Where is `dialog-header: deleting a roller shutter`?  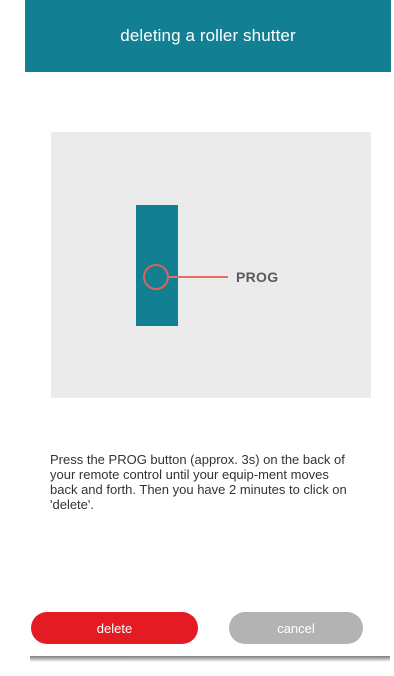 dialog-header: deleting a roller shutter is located at coordinates (208, 36).